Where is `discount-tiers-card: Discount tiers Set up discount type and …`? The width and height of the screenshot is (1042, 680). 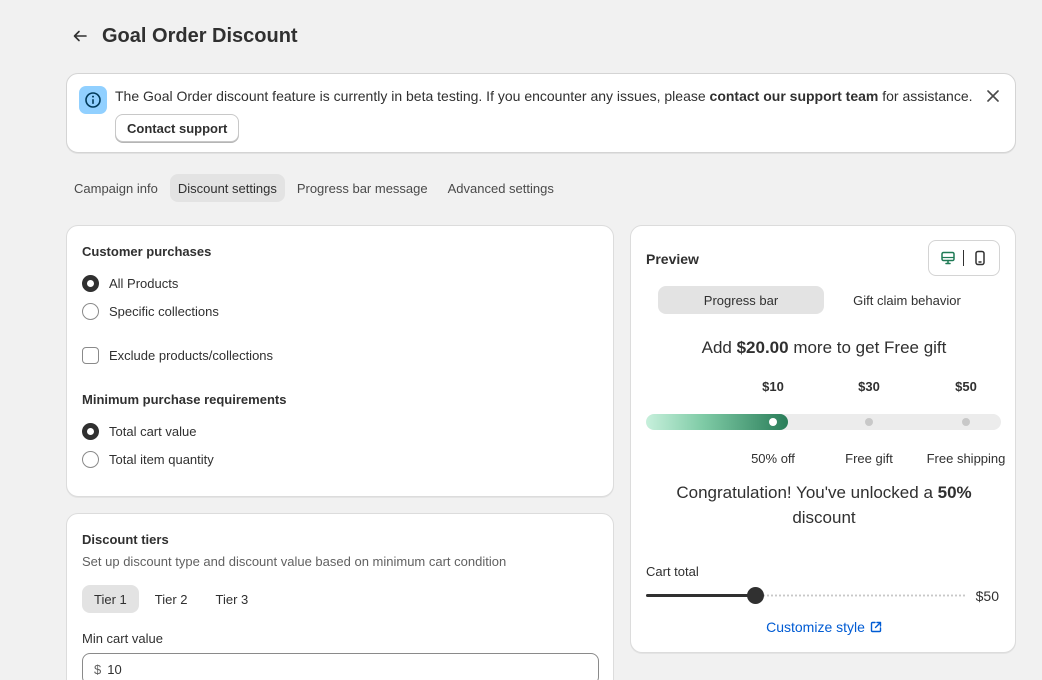 discount-tiers-card: Discount tiers Set up discount type and … is located at coordinates (340, 596).